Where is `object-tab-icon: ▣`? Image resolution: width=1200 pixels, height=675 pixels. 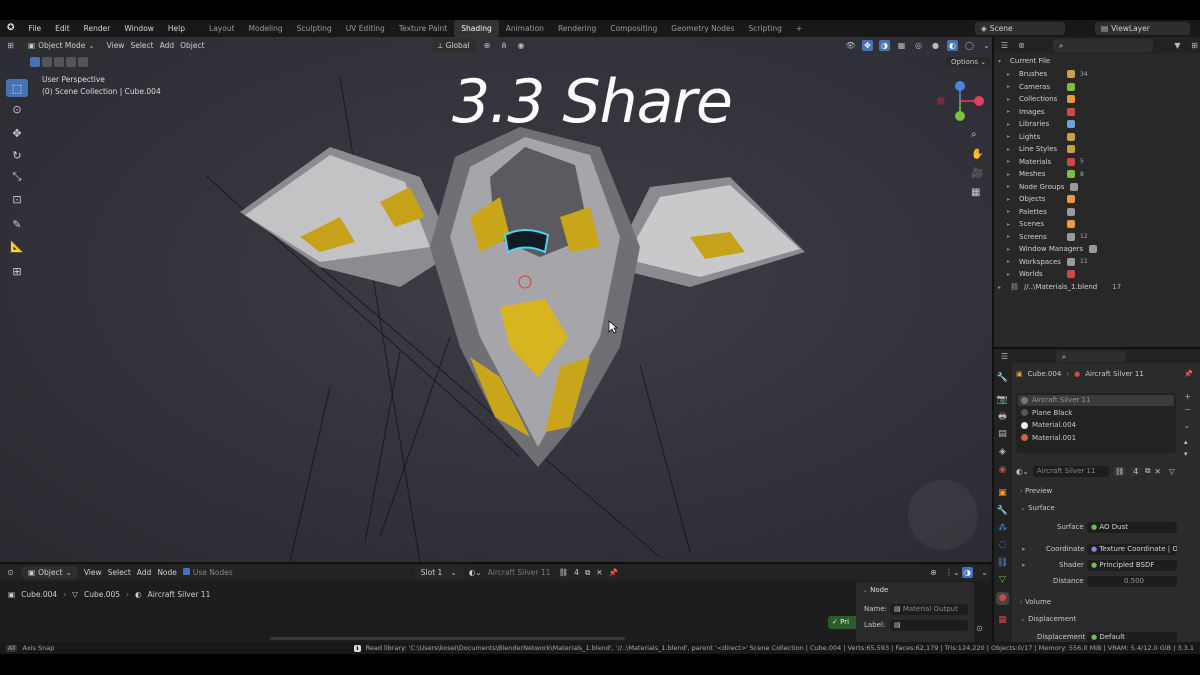 object-tab-icon: ▣ is located at coordinates (1002, 493).